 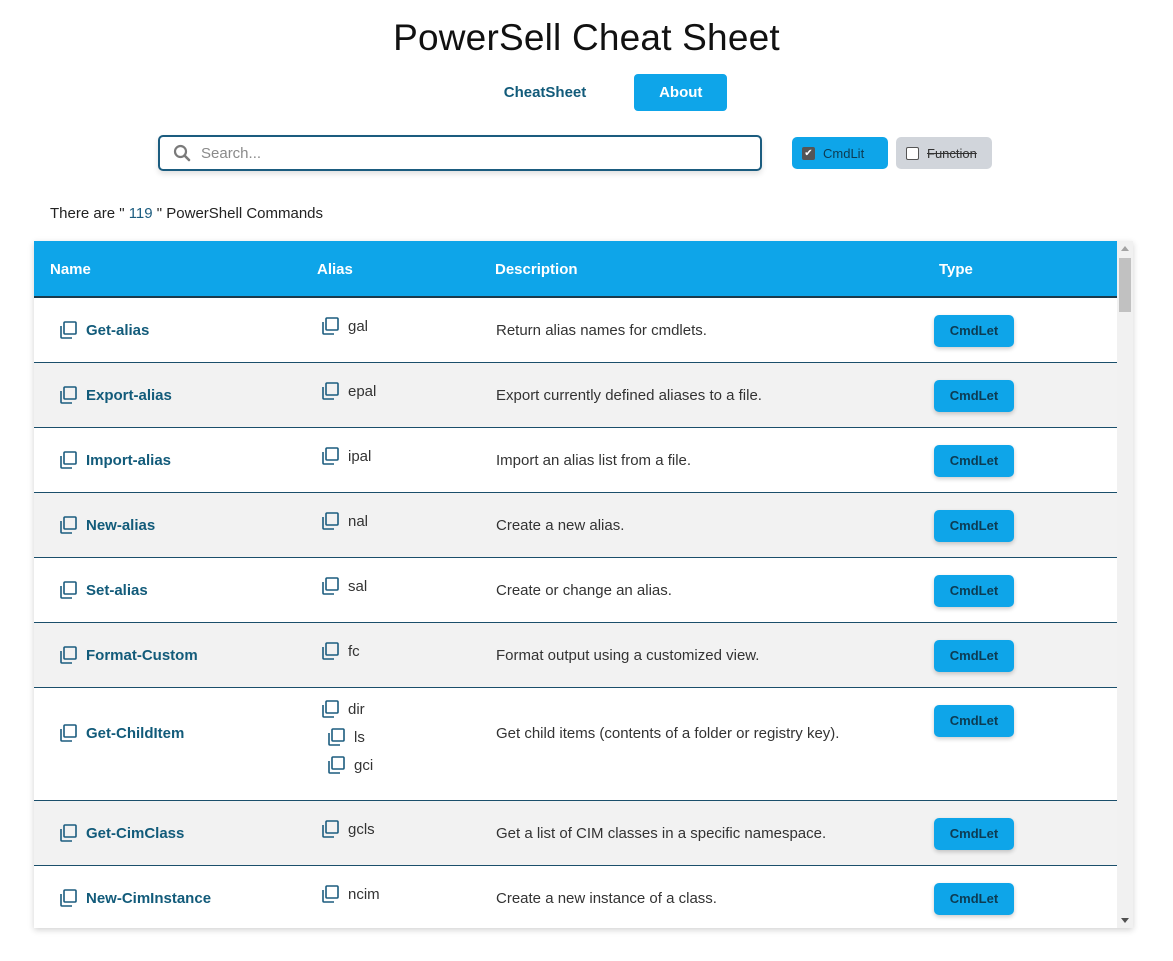 I want to click on alias-item: epal, so click(x=348, y=391).